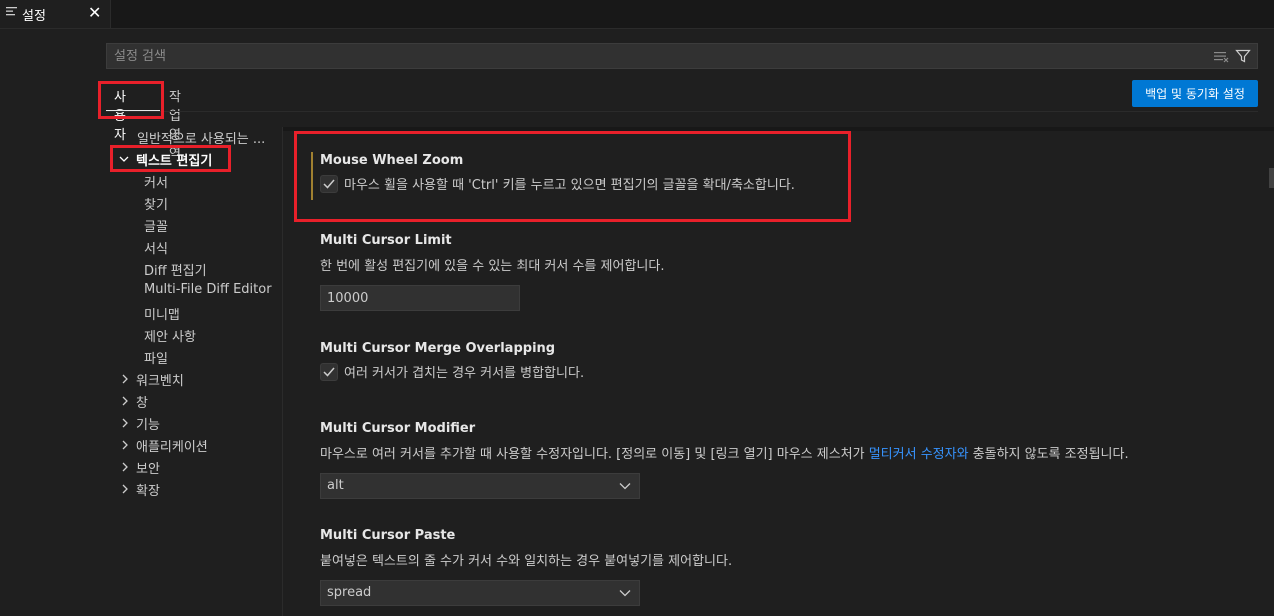 The width and height of the screenshot is (1274, 616). Describe the element at coordinates (335, 485) in the screenshot. I see `dropdown-value: alt` at that location.